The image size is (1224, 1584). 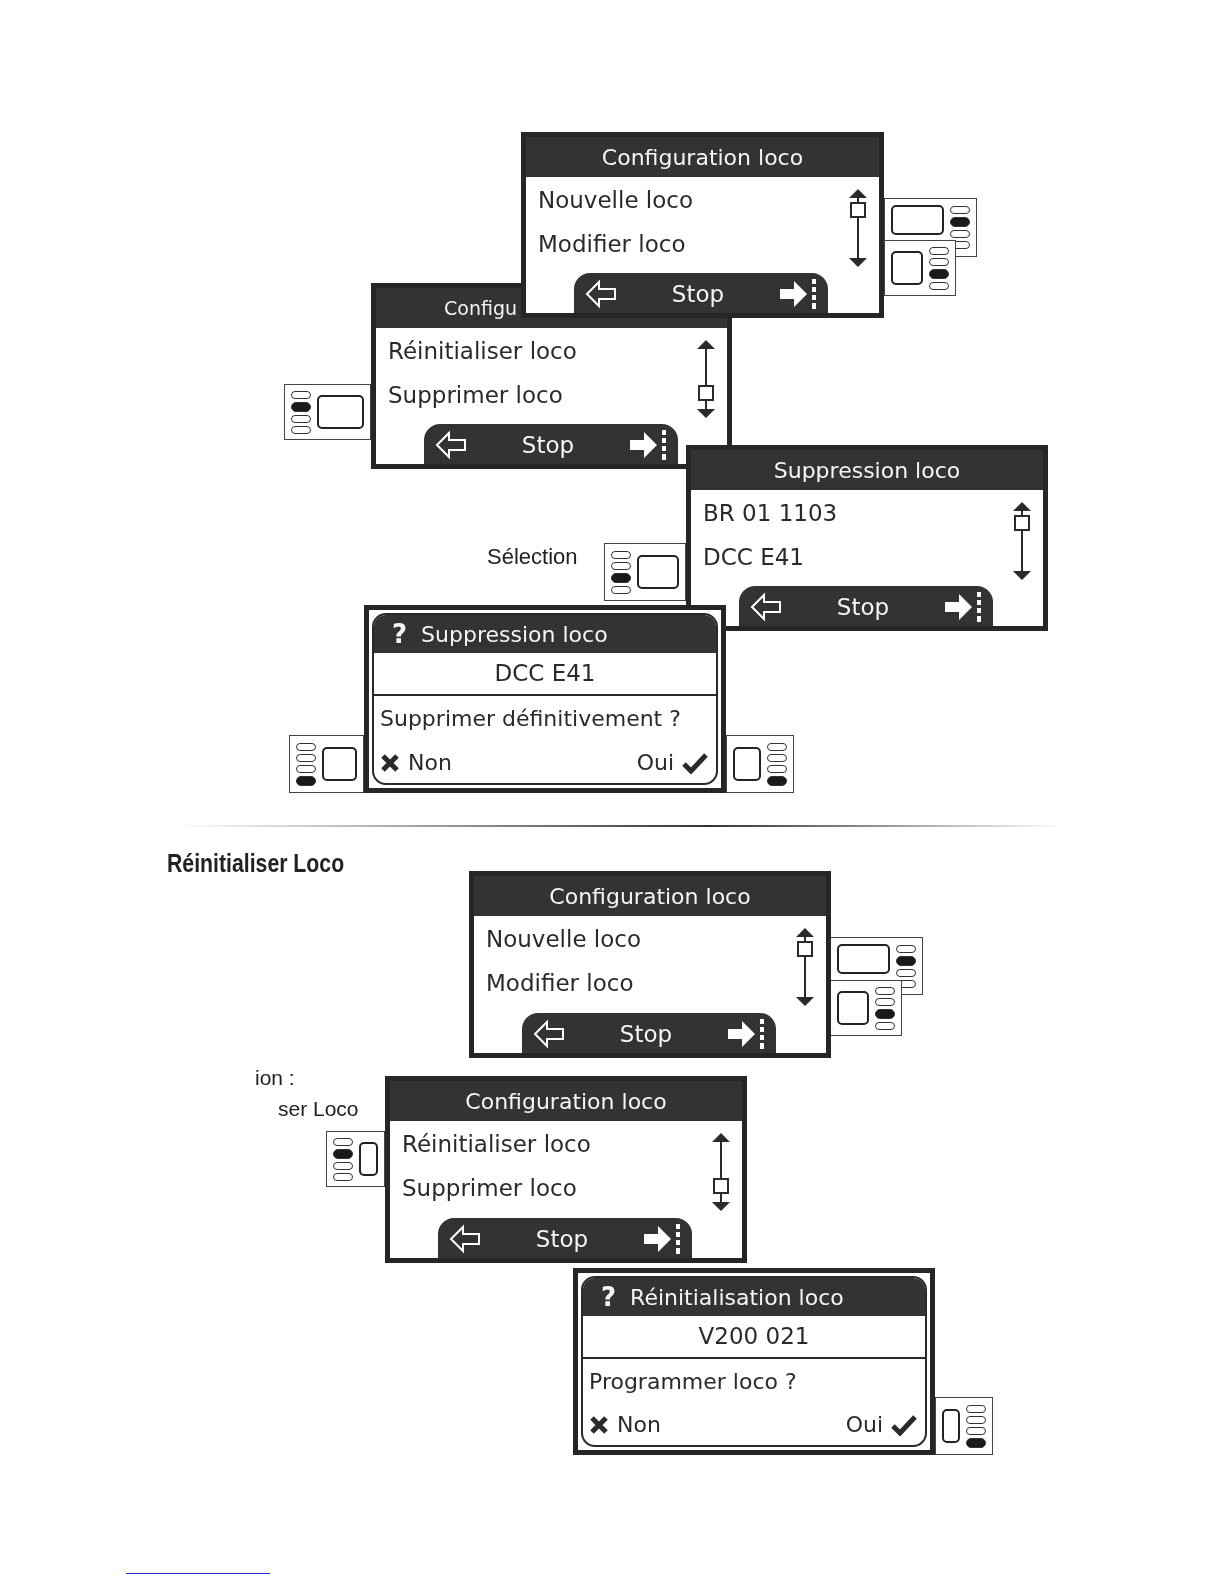 What do you see at coordinates (770, 514) in the screenshot?
I see `menu-item: BR 01 1103` at bounding box center [770, 514].